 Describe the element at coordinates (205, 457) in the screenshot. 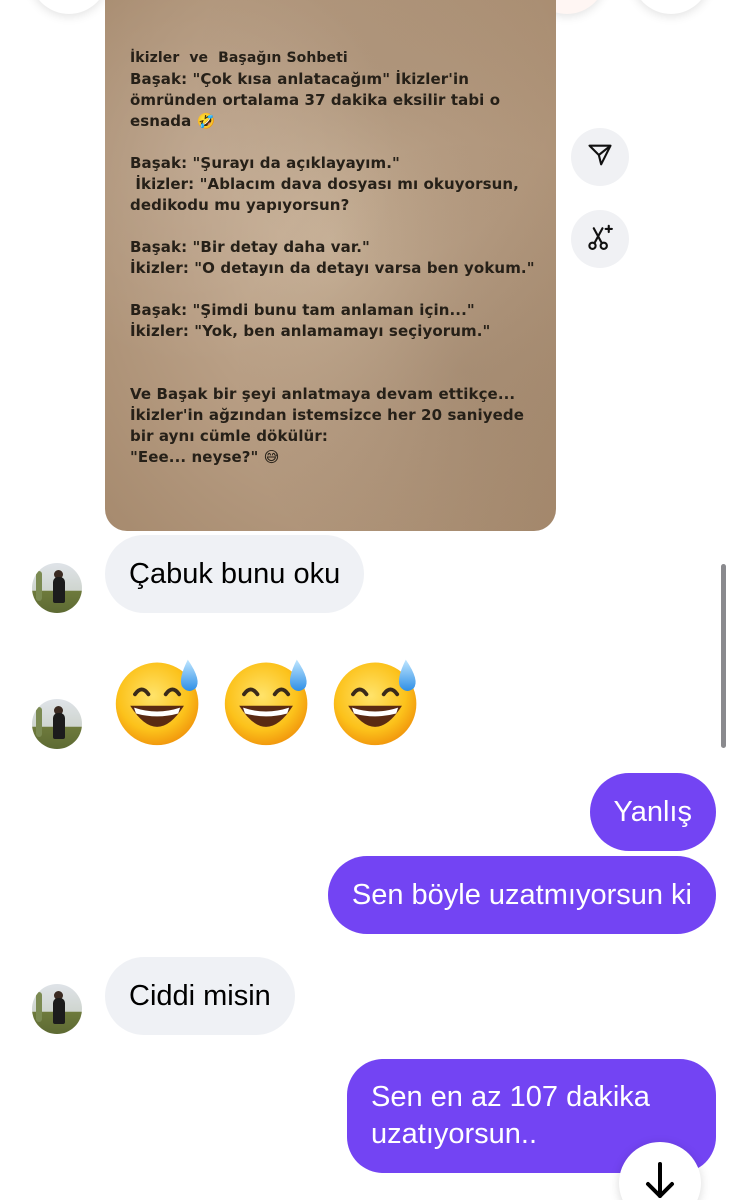

I see `image-text-line: "Eee... neyse?" 😅` at that location.